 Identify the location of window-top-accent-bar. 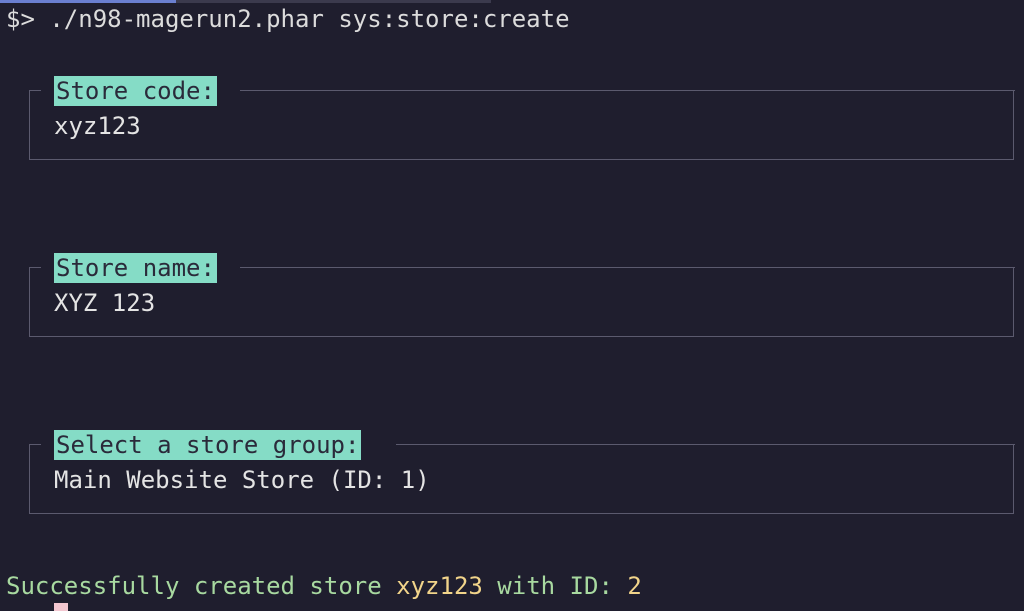
(88, 1).